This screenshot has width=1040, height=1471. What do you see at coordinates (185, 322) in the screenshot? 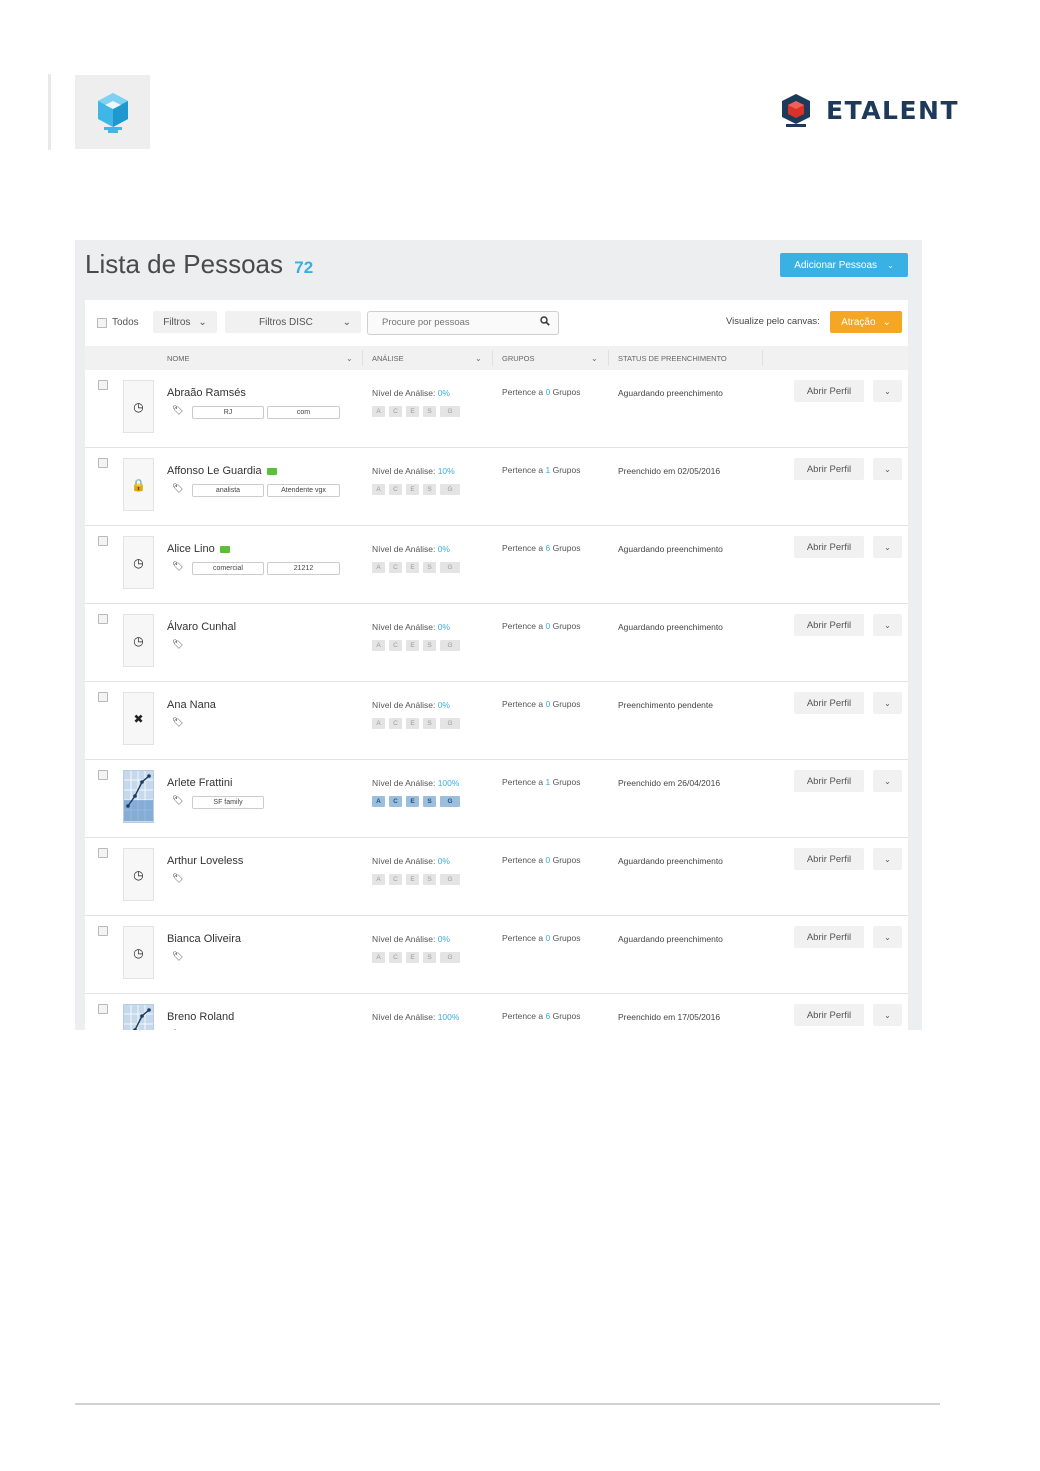
I see `filters-dropdown: Filtros ⌄` at bounding box center [185, 322].